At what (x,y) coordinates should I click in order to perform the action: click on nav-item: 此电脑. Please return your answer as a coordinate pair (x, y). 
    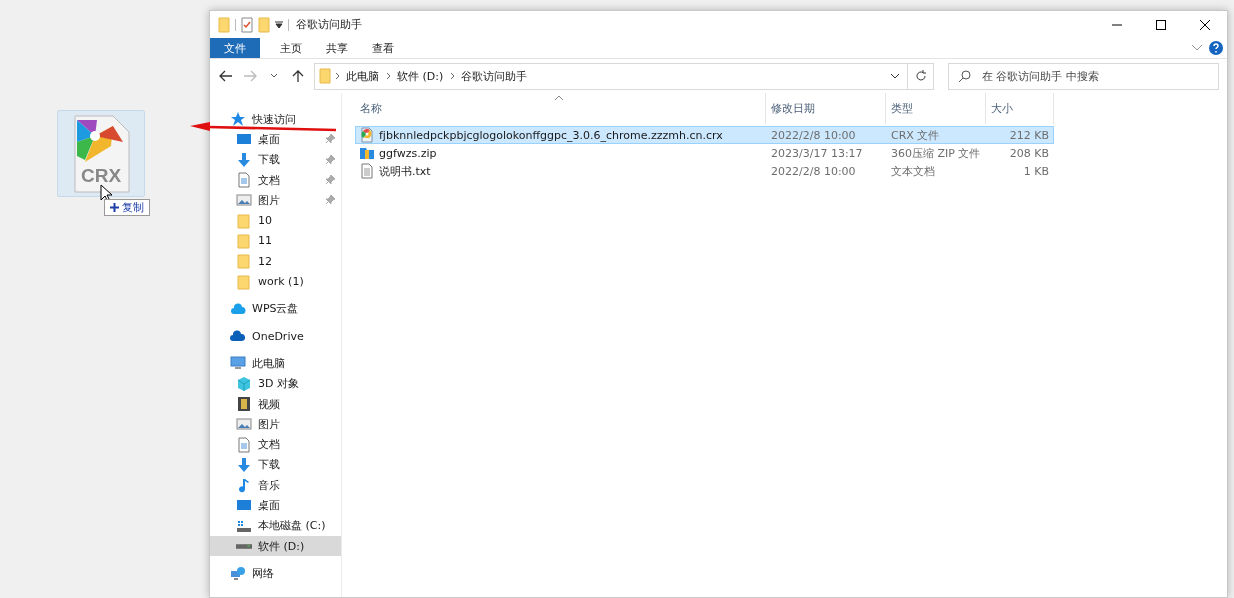
    Looking at the image, I should click on (275, 363).